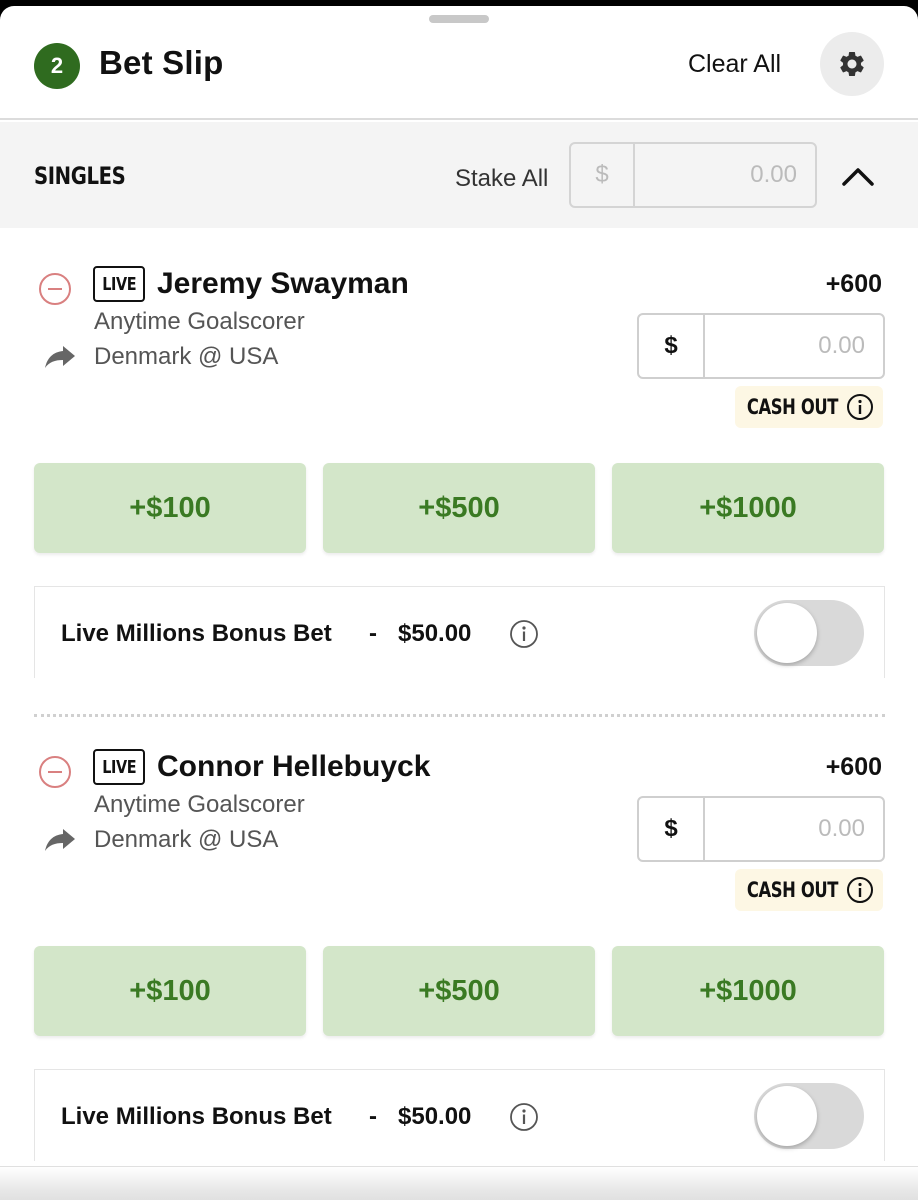 The width and height of the screenshot is (918, 1200). I want to click on player-name: Jeremy Swayman, so click(283, 283).